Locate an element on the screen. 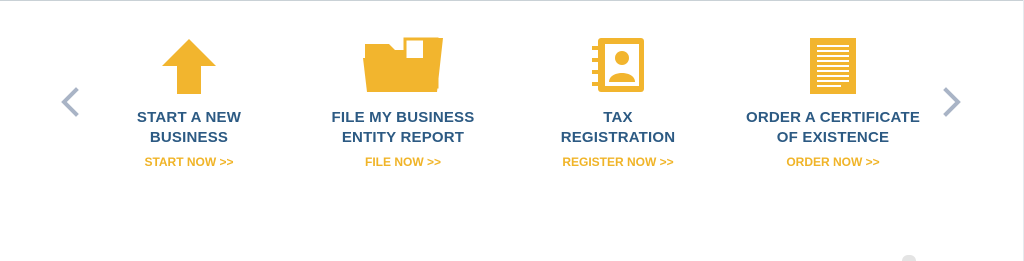 This screenshot has width=1024, height=261. service-card-tax-registration: TAX REGISTRATION REGISTER NOW >> is located at coordinates (618, 100).